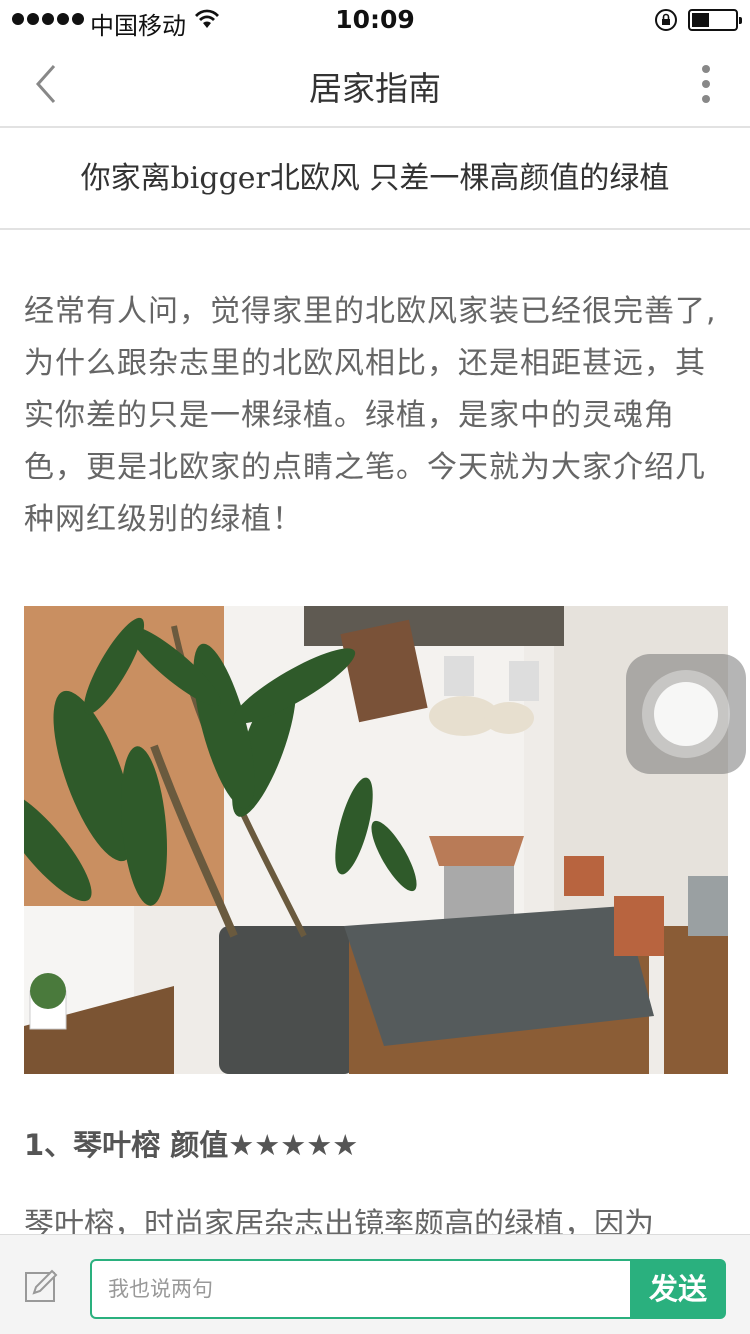 Image resolution: width=750 pixels, height=1334 pixels. I want to click on comment-bar: 我也说两句 发送, so click(375, 1284).